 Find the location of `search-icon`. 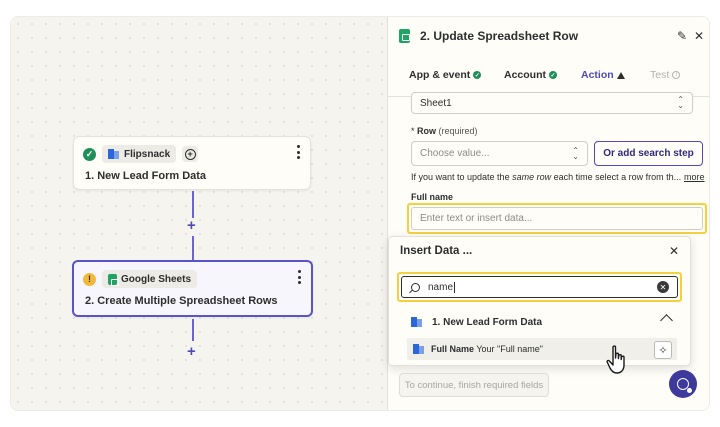

search-icon is located at coordinates (415, 287).